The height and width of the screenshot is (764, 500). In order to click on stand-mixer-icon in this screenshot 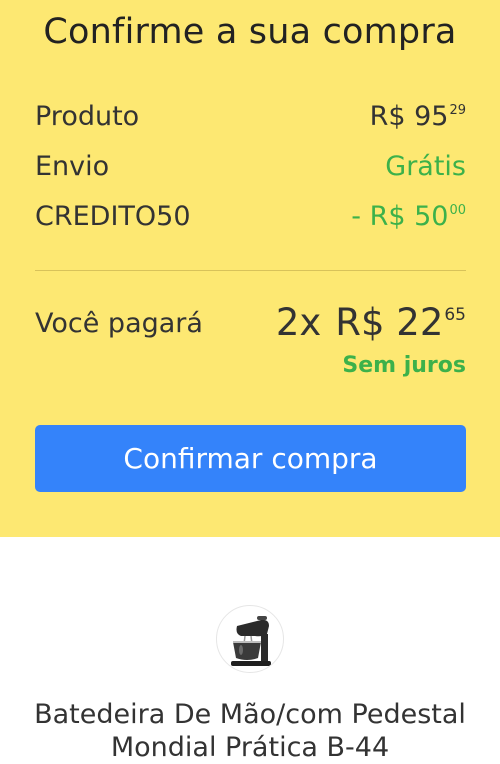, I will do `click(251, 641)`.